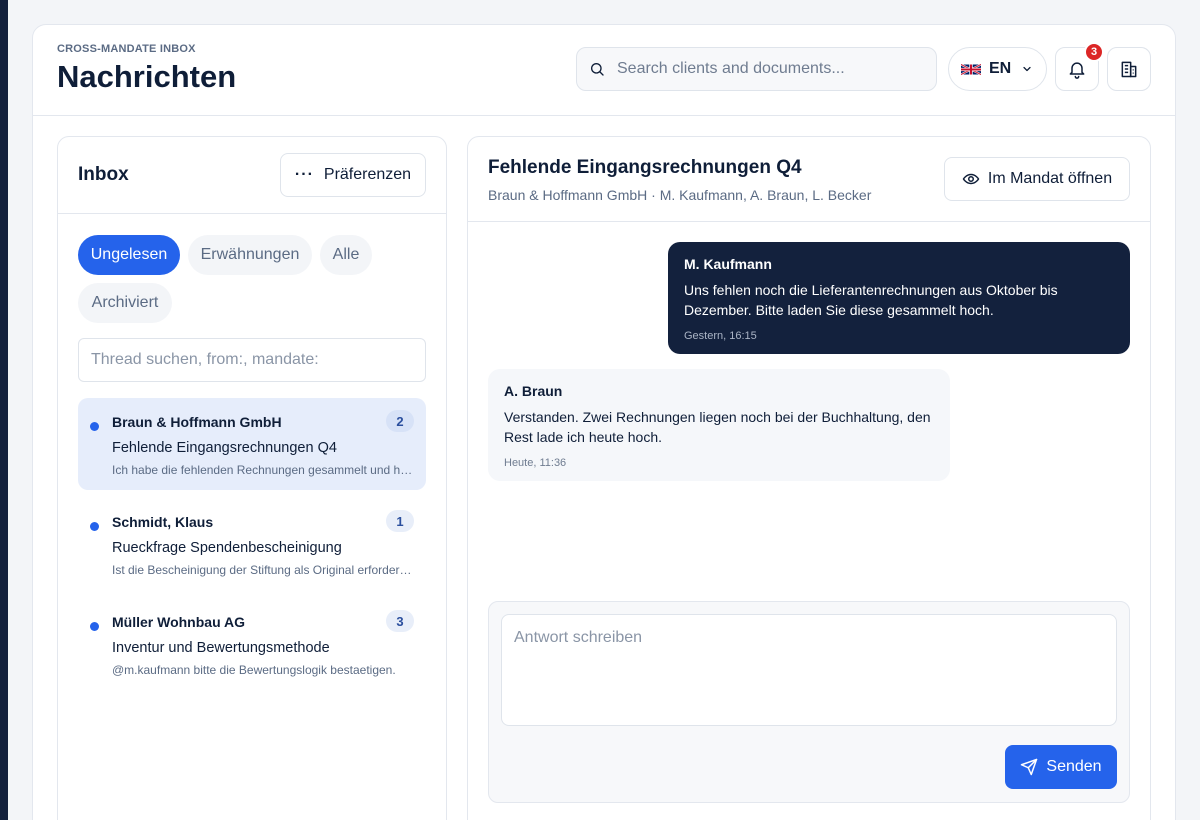  Describe the element at coordinates (809, 670) in the screenshot. I see `reply-input` at that location.